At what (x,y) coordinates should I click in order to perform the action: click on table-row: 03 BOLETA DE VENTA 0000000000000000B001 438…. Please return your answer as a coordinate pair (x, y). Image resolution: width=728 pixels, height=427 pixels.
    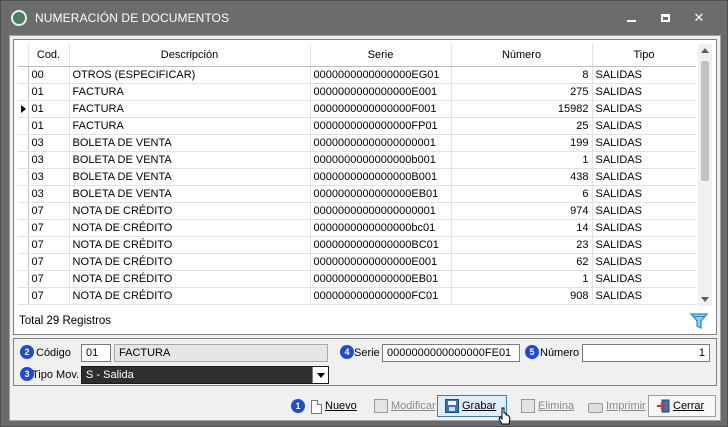
    Looking at the image, I should click on (357, 177).